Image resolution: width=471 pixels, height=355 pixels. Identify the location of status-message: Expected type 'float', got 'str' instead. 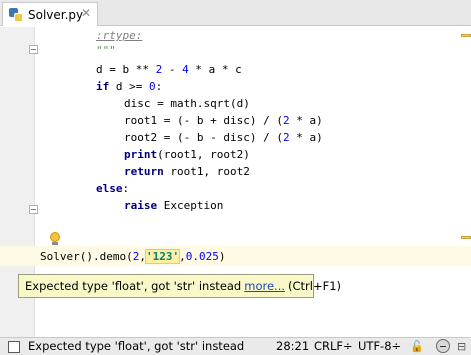
(136, 346).